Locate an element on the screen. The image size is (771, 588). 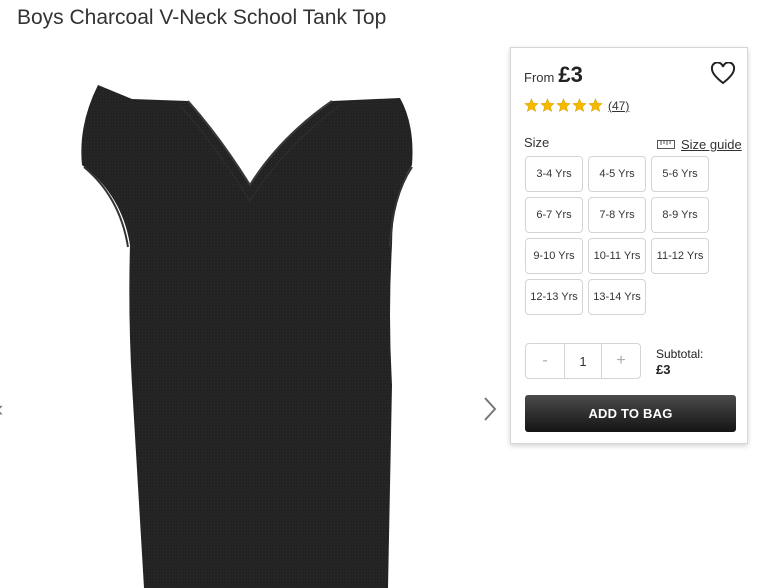
size-option: 12-13 Yrs is located at coordinates (554, 297).